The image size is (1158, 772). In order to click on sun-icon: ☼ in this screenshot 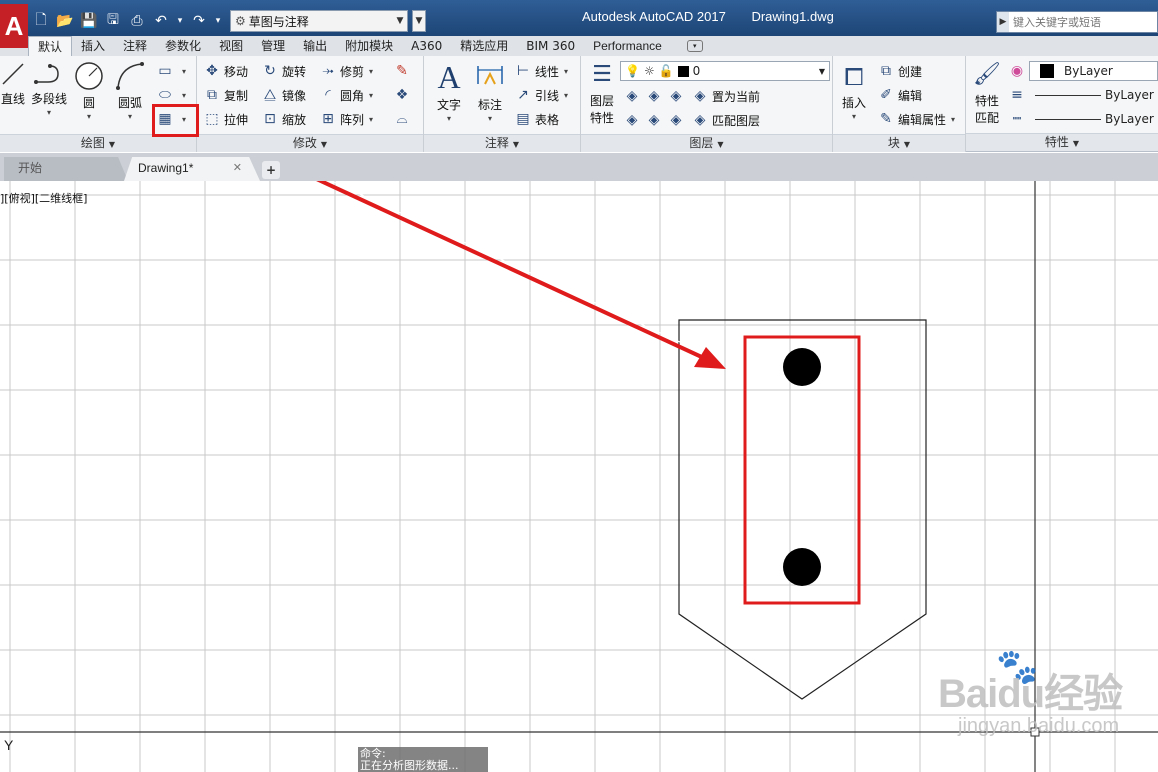, I will do `click(649, 71)`.